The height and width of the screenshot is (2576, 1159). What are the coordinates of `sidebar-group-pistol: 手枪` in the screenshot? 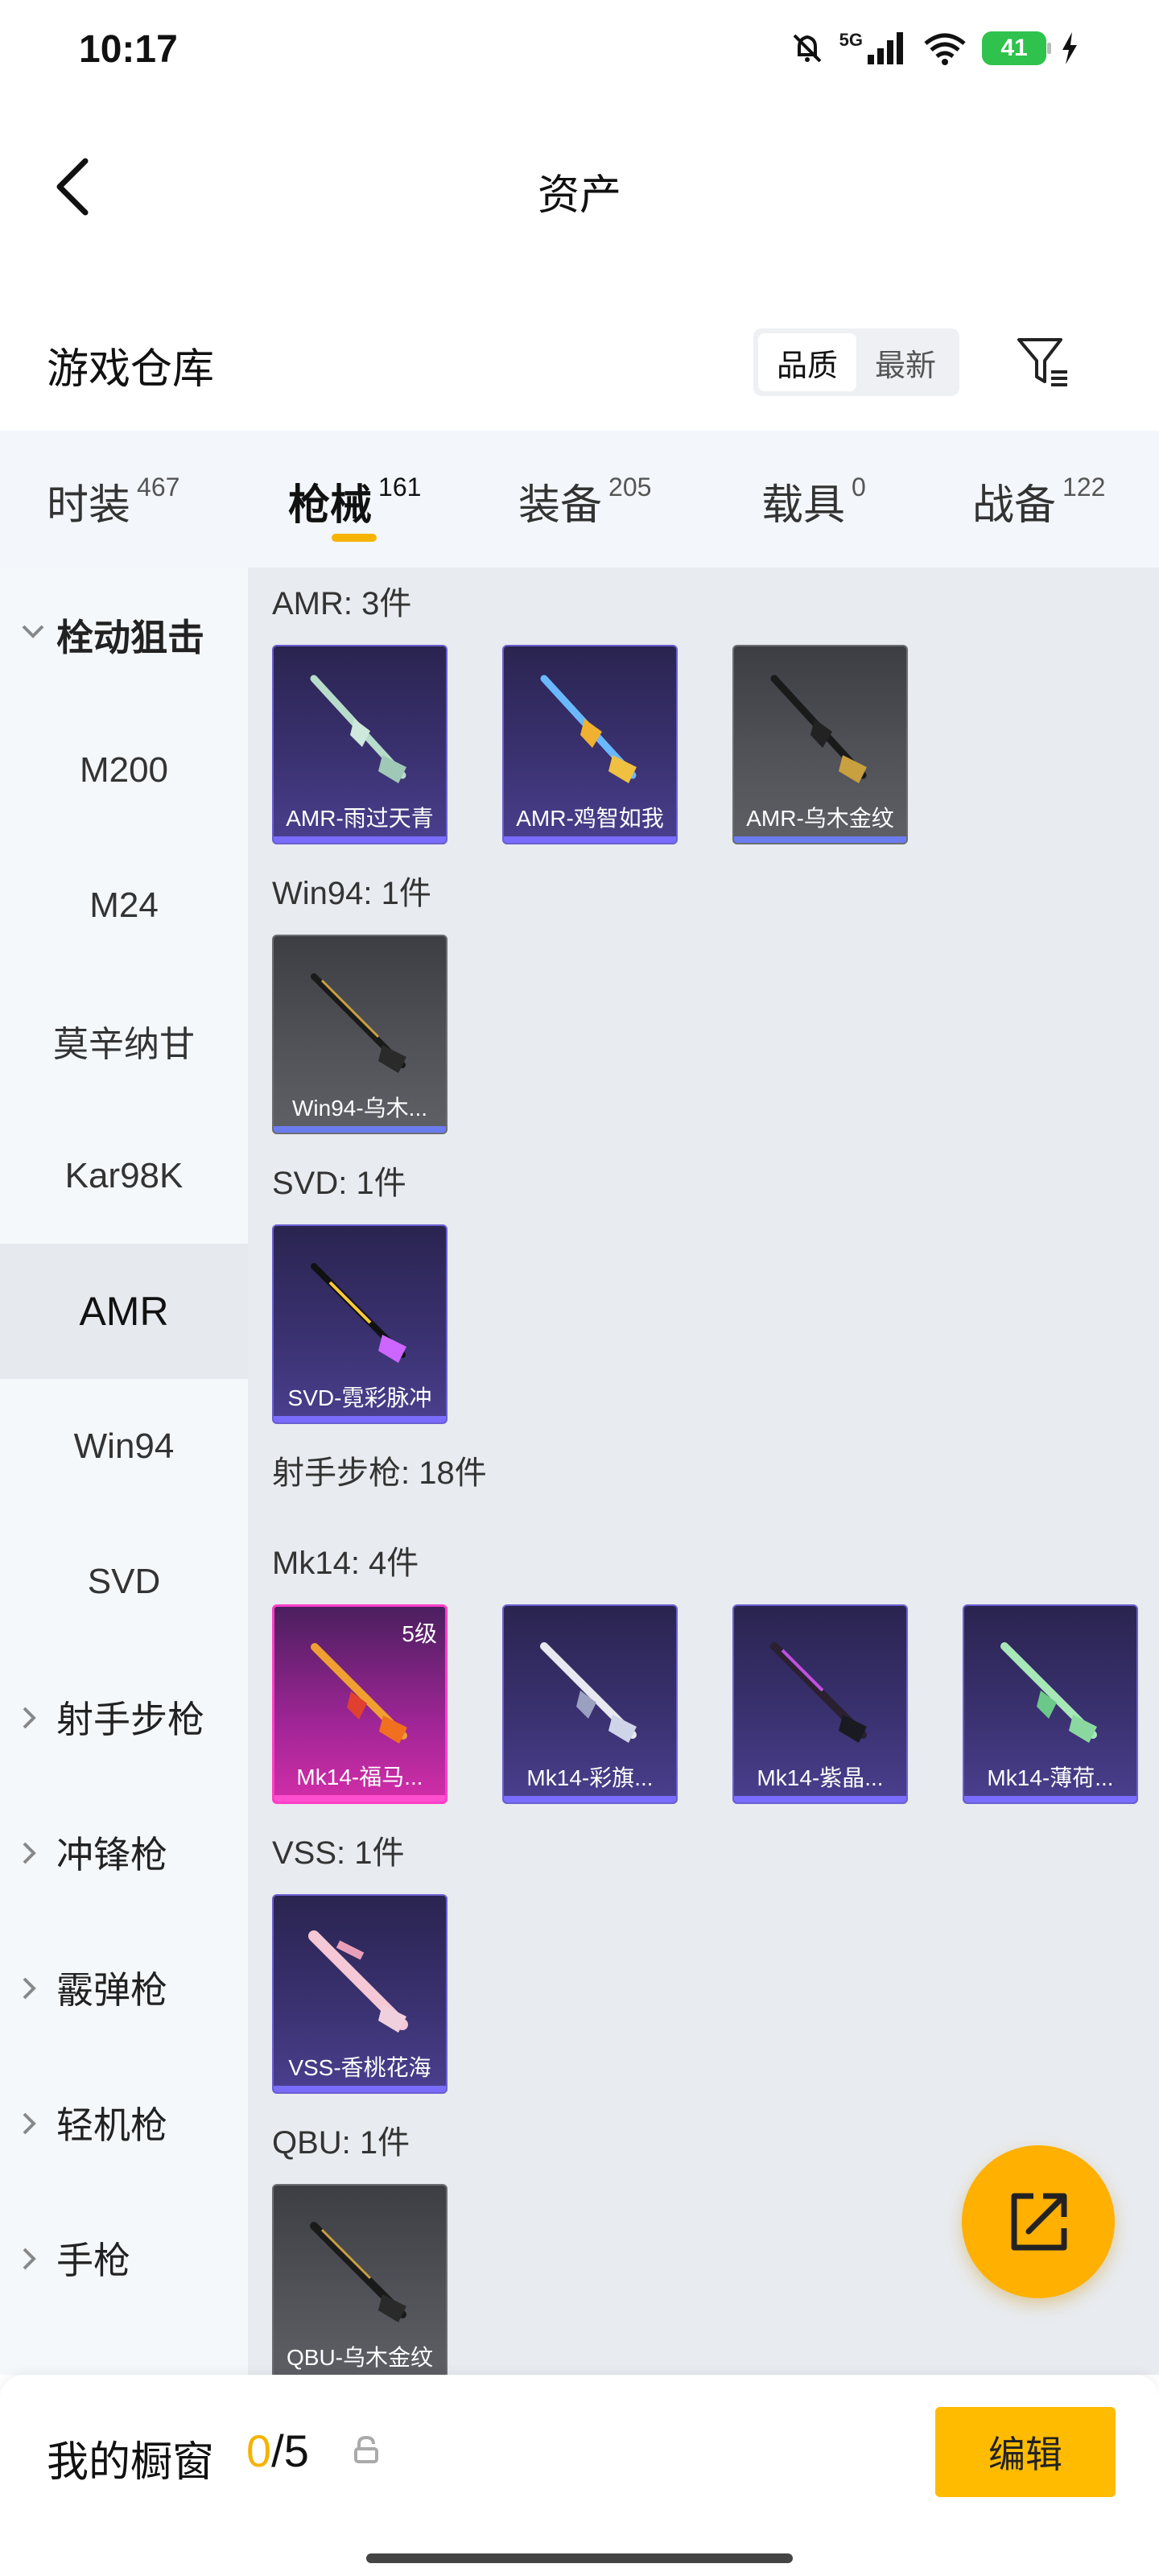 It's located at (124, 2258).